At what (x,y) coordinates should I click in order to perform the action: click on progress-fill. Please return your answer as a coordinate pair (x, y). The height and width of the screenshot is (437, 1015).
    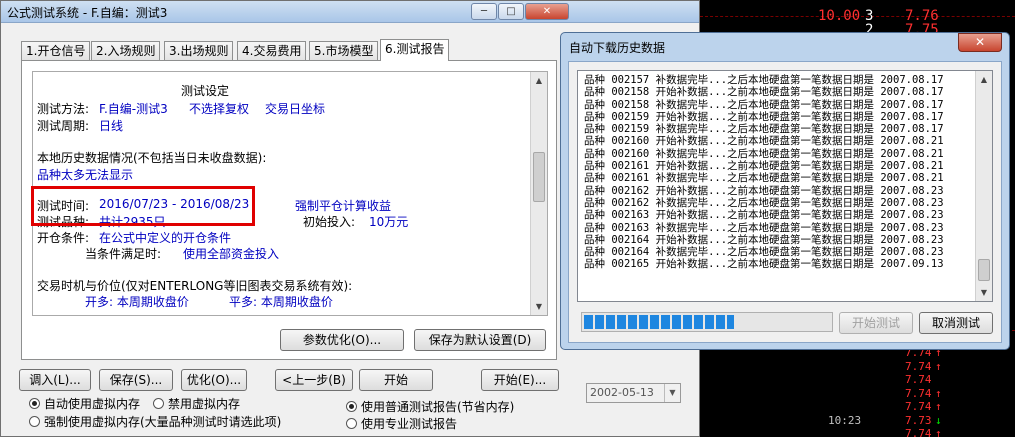
    Looking at the image, I should click on (659, 322).